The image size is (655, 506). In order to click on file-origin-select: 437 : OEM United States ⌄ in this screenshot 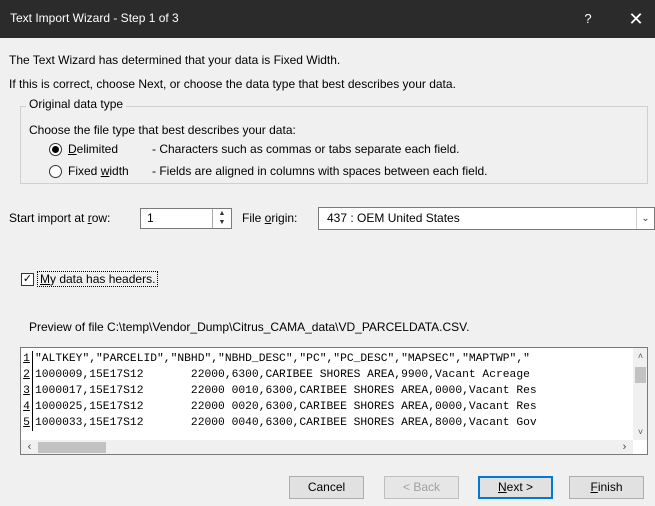, I will do `click(486, 218)`.